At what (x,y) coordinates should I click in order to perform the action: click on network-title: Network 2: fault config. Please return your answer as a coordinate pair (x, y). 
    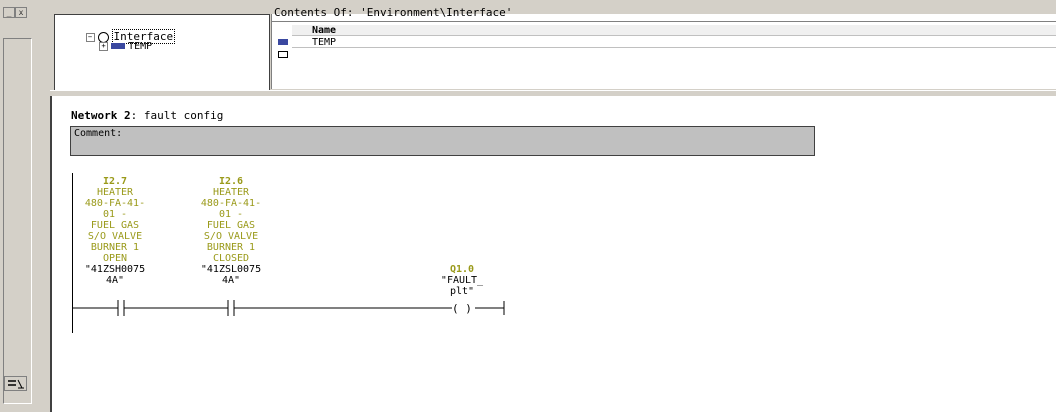
    Looking at the image, I should click on (147, 115).